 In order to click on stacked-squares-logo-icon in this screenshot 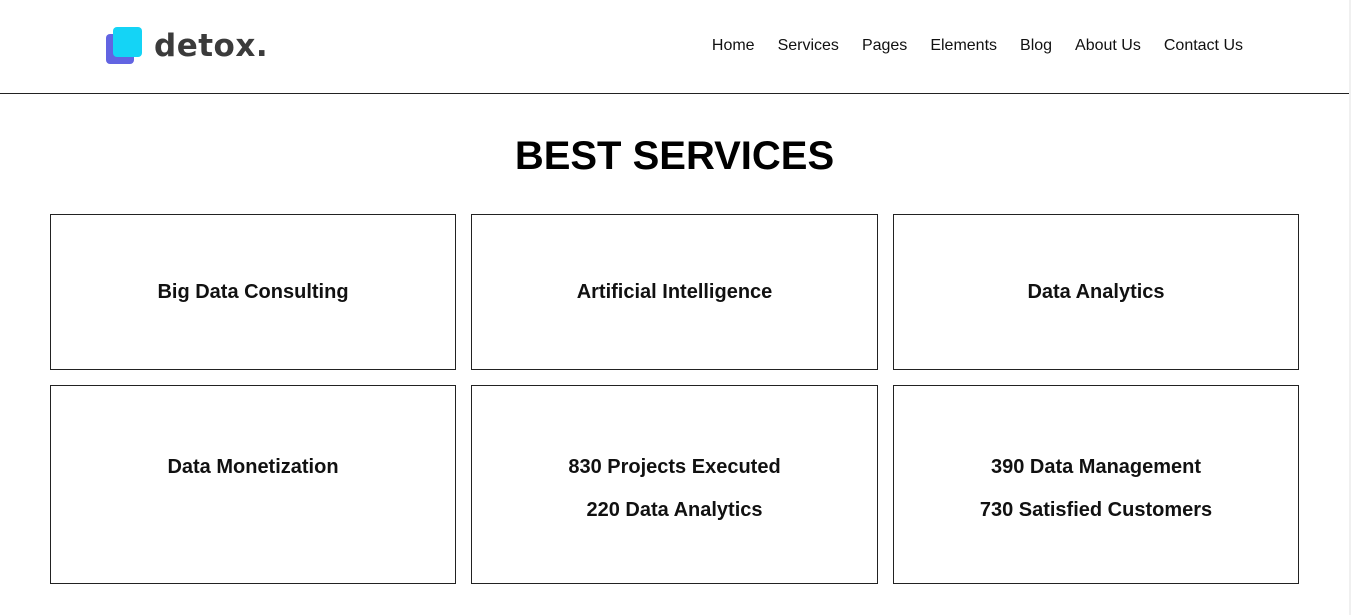, I will do `click(124, 46)`.